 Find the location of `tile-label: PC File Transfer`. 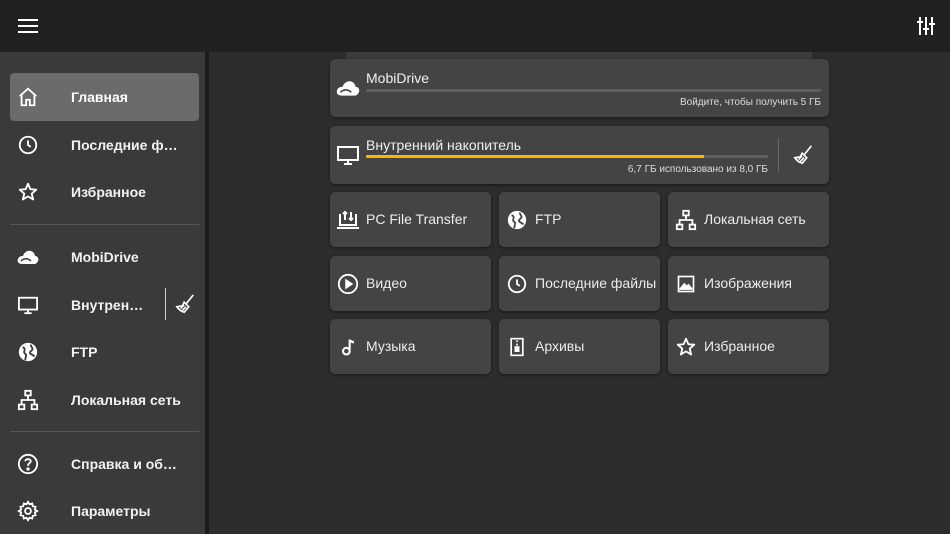

tile-label: PC File Transfer is located at coordinates (417, 219).